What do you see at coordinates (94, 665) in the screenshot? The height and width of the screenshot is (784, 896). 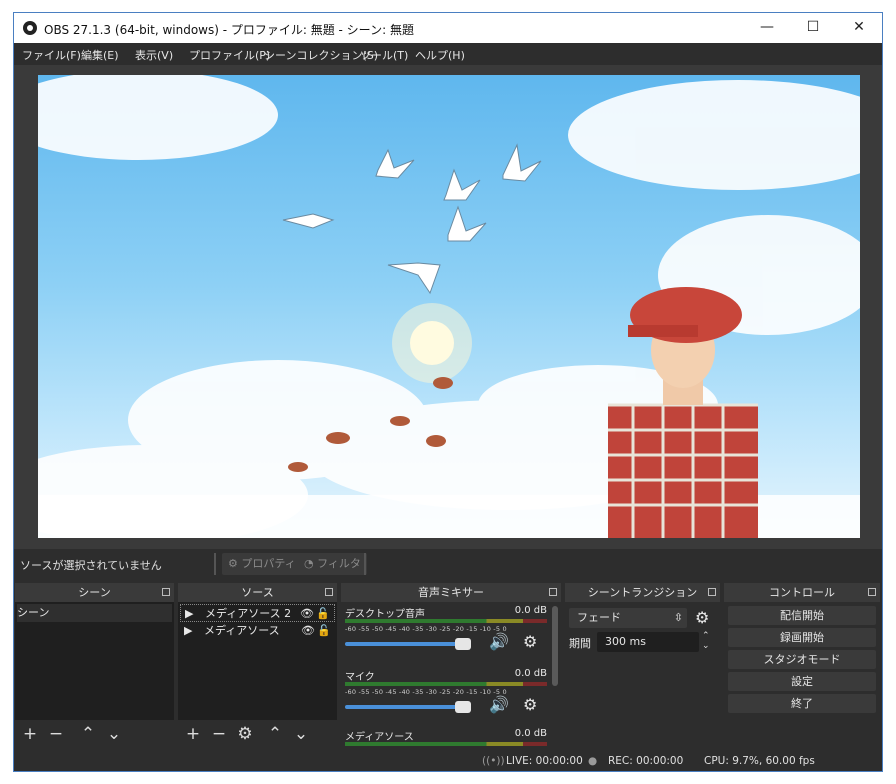 I see `scenes-dock: シーン シーン + − ⌃ ⌄` at bounding box center [94, 665].